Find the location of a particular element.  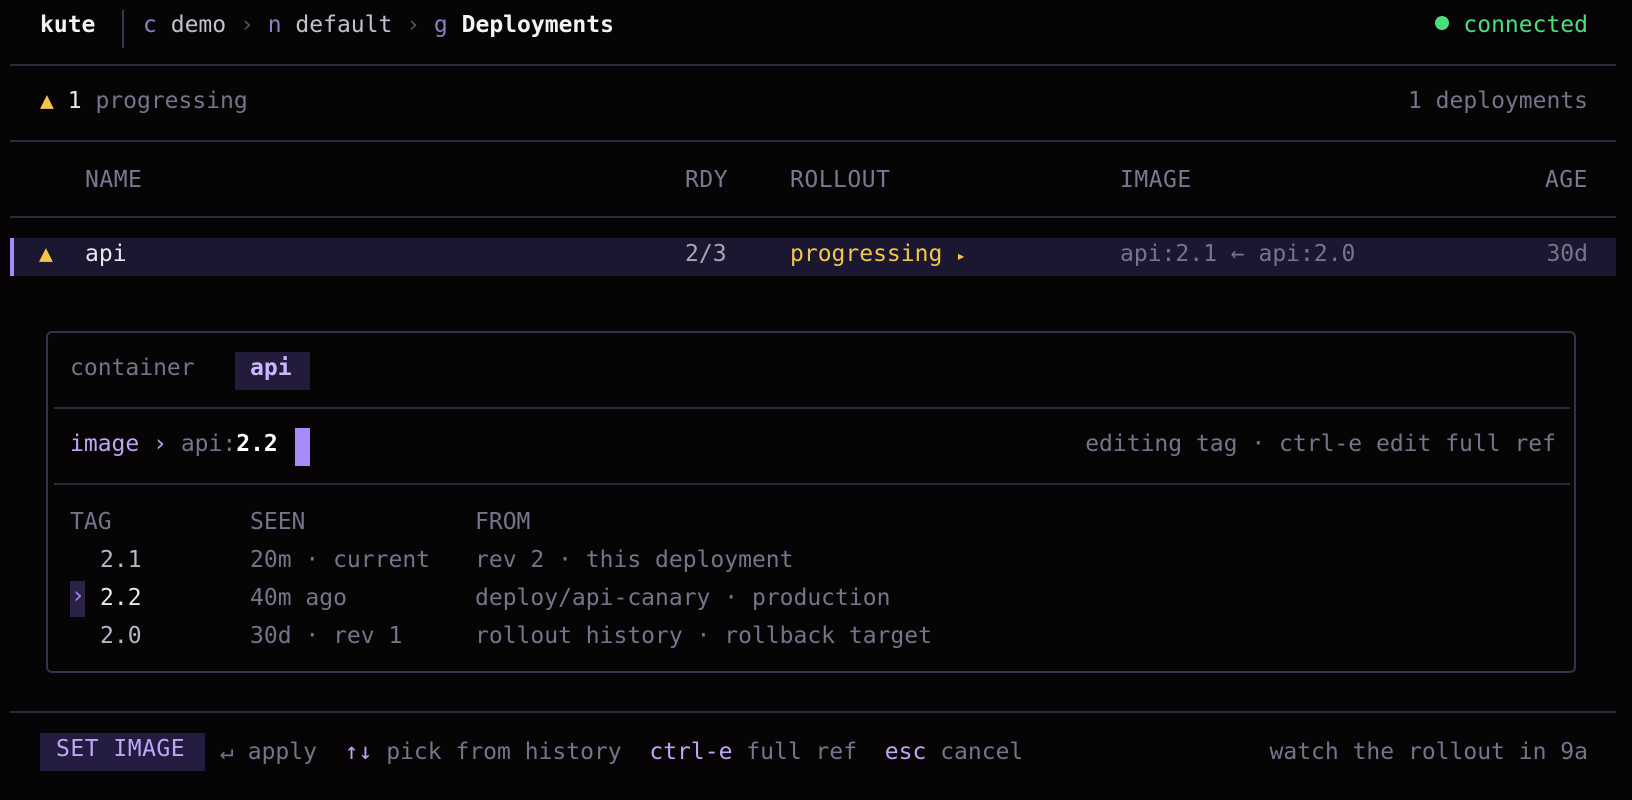

status-dot-icon is located at coordinates (1442, 23).